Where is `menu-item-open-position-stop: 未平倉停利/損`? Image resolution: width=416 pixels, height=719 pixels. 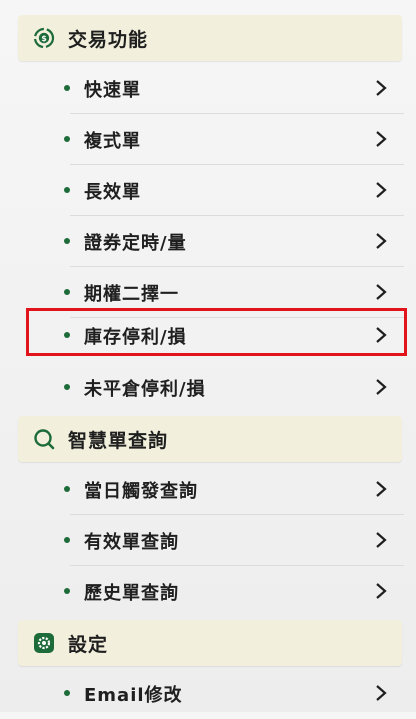 menu-item-open-position-stop: 未平倉停利/損 is located at coordinates (216, 387).